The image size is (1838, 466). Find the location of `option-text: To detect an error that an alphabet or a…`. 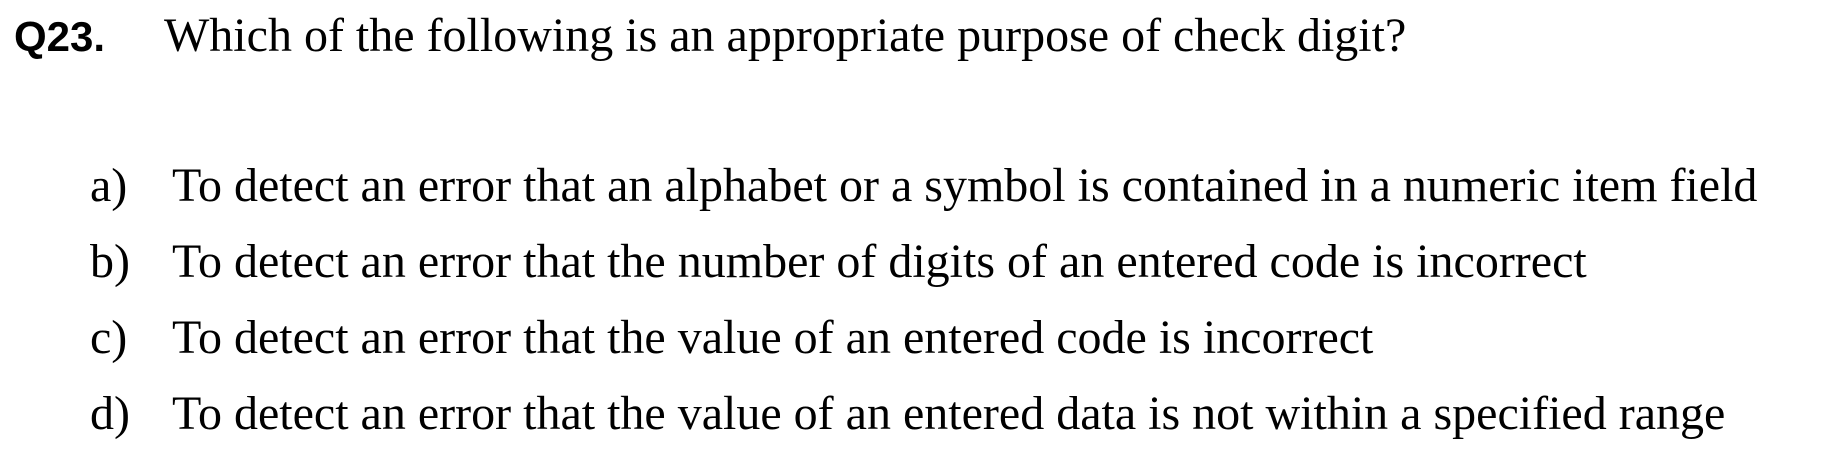

option-text: To detect an error that an alphabet or a… is located at coordinates (965, 185).